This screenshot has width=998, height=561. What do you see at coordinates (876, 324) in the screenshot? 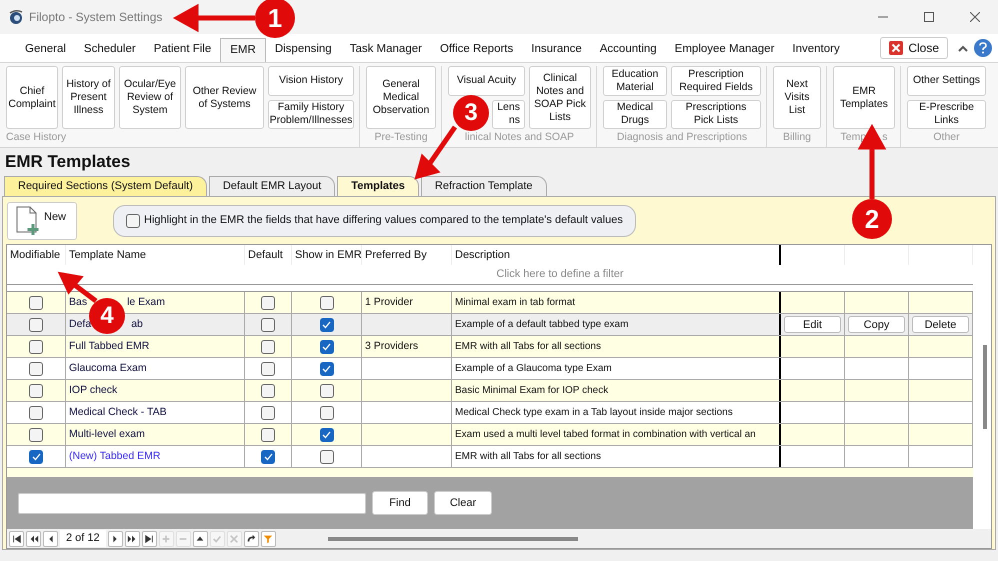
I see `row-action-button: Copy` at bounding box center [876, 324].